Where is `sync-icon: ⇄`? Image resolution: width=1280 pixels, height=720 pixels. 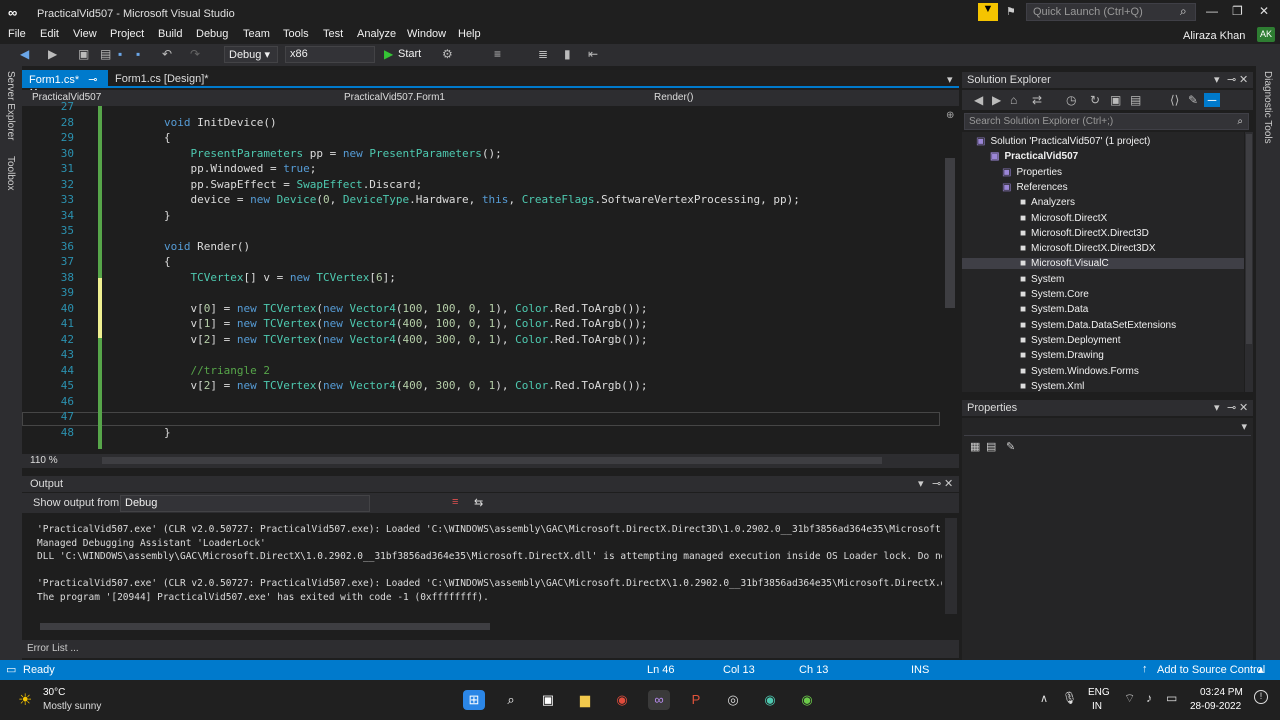 sync-icon: ⇄ is located at coordinates (1037, 100).